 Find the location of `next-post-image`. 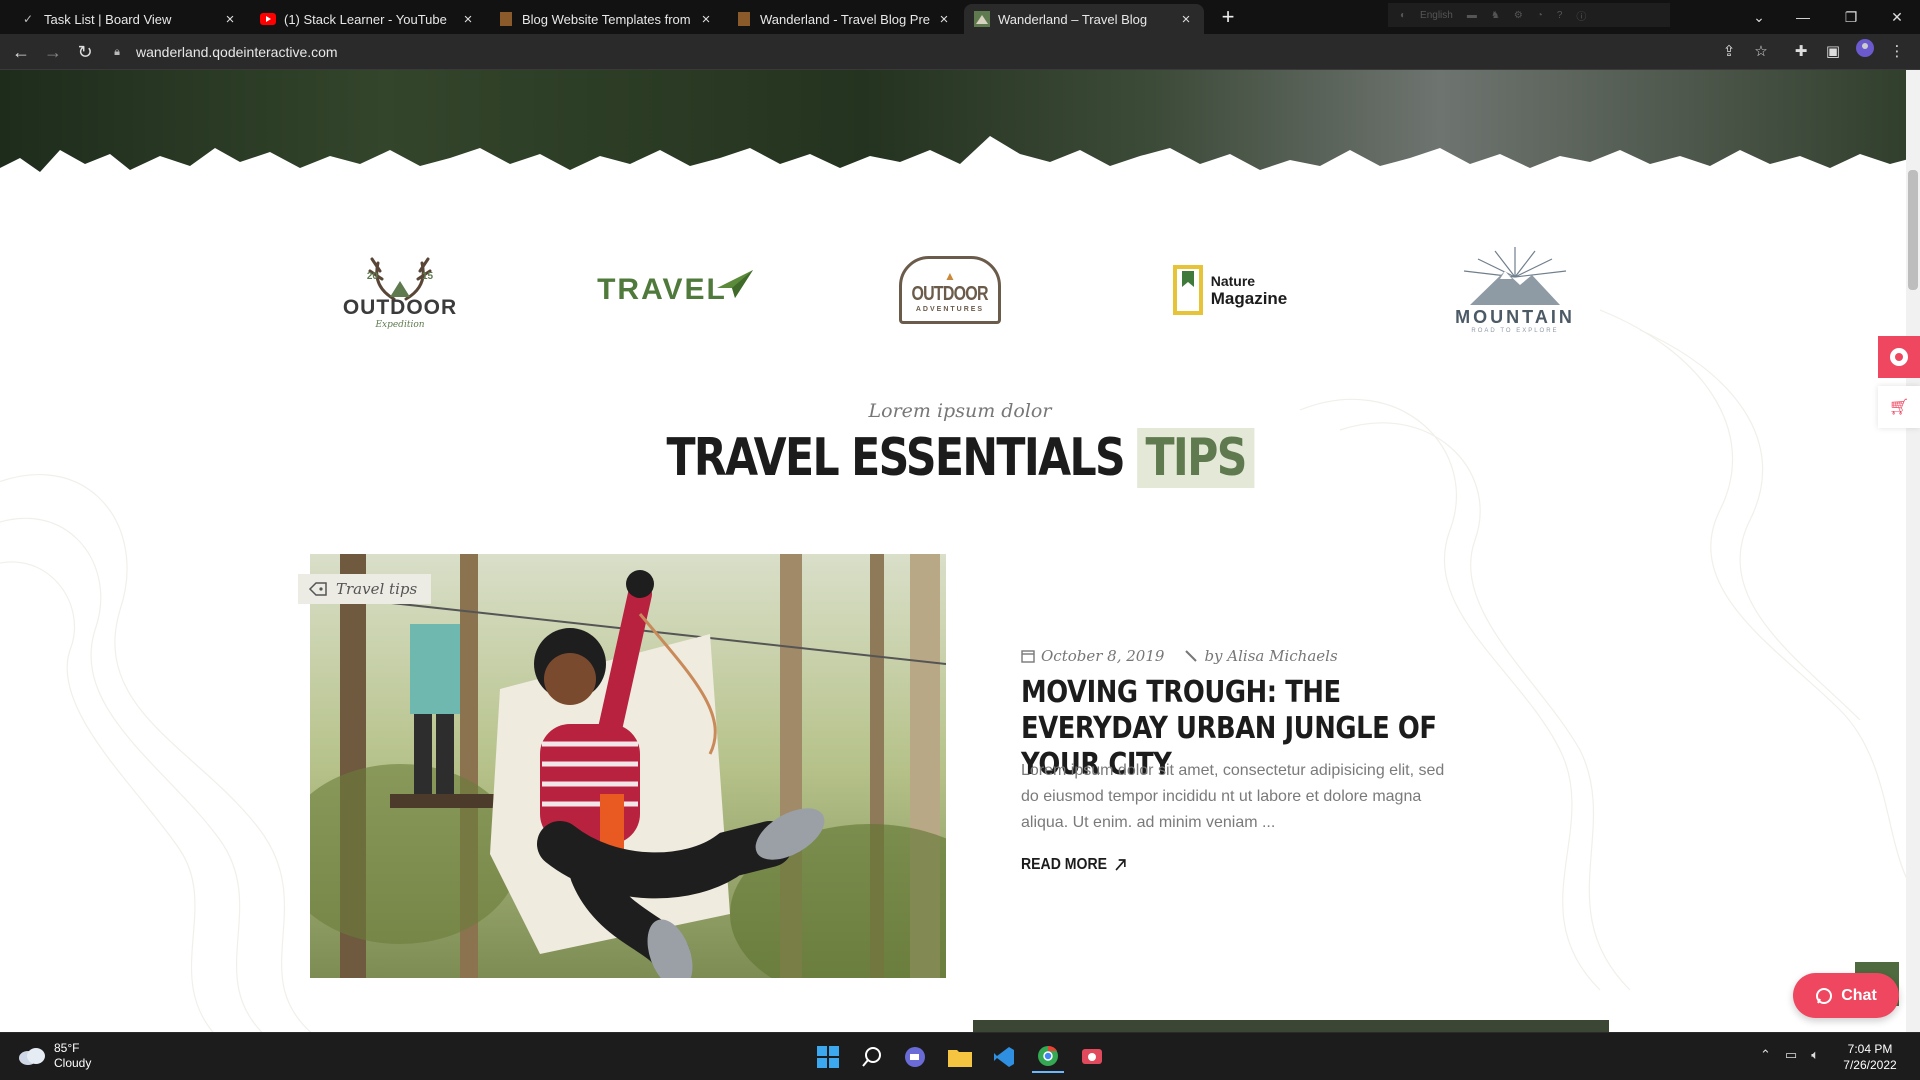

next-post-image is located at coordinates (1291, 1026).